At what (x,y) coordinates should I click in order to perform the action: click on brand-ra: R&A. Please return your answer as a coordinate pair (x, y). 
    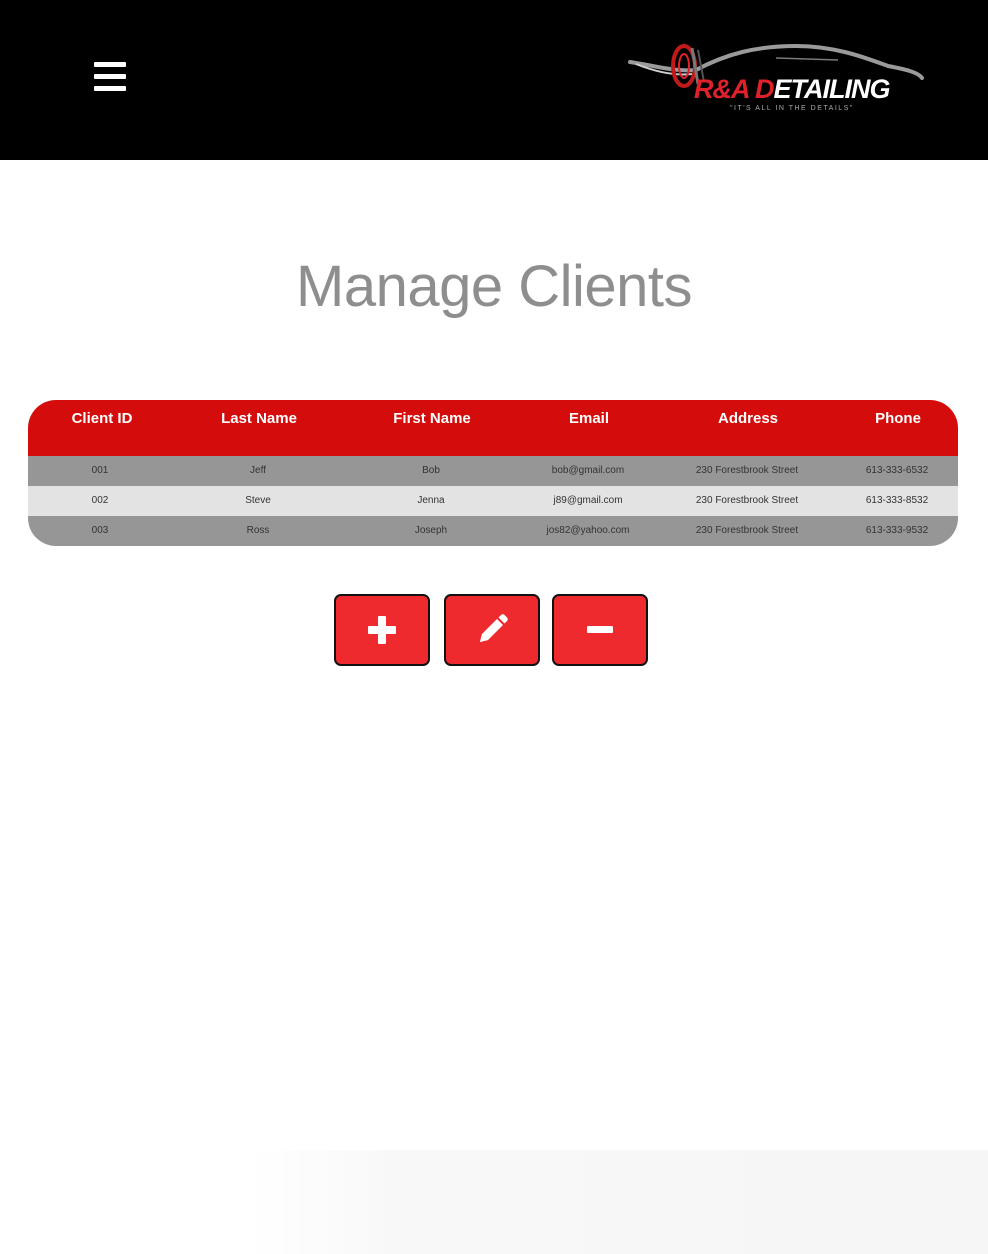
    Looking at the image, I should click on (724, 89).